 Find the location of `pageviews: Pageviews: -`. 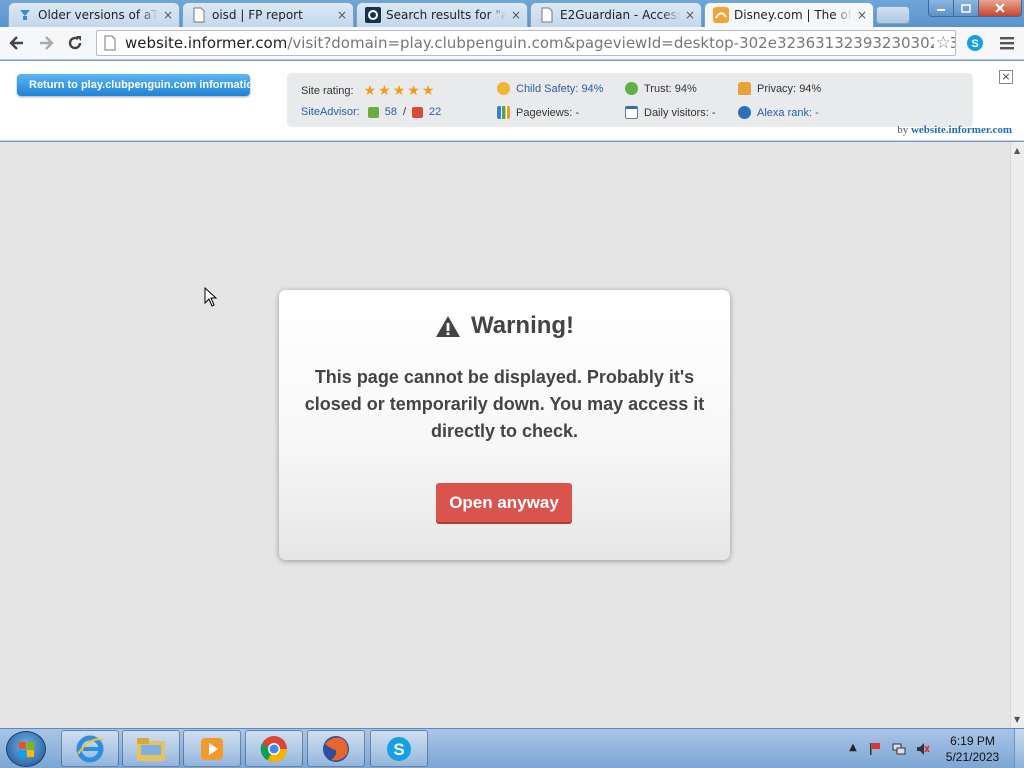

pageviews: Pageviews: - is located at coordinates (538, 112).